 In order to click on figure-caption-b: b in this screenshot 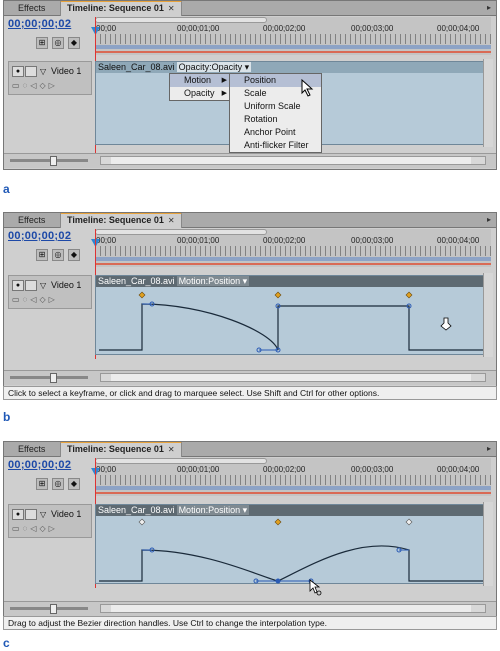, I will do `click(7, 417)`.